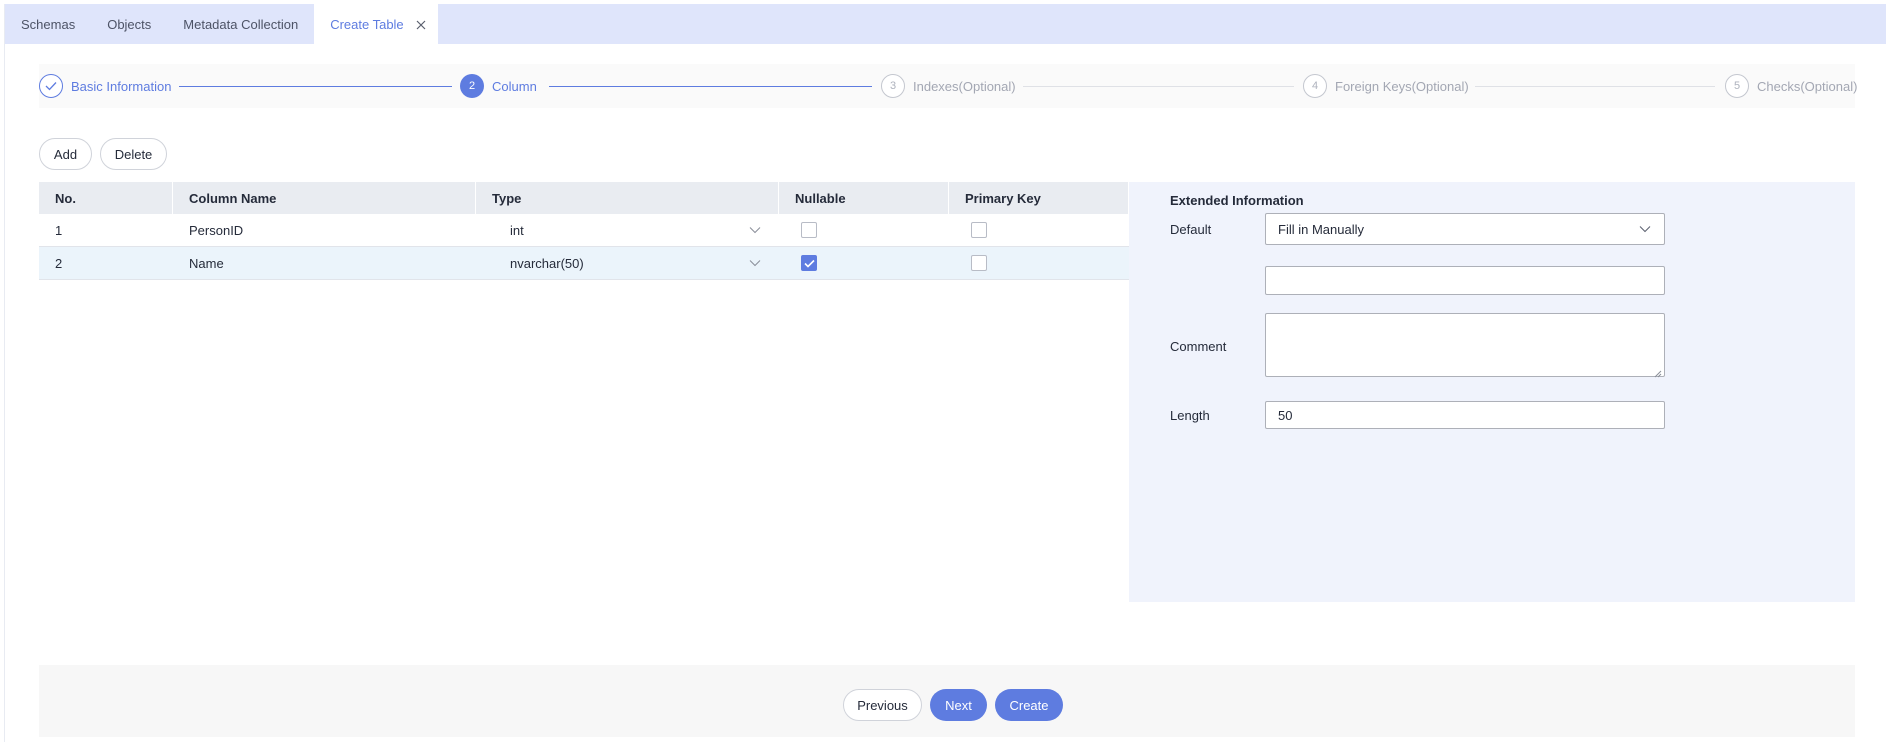 This screenshot has height=742, width=1886. Describe the element at coordinates (1190, 415) in the screenshot. I see `length-label: Length` at that location.